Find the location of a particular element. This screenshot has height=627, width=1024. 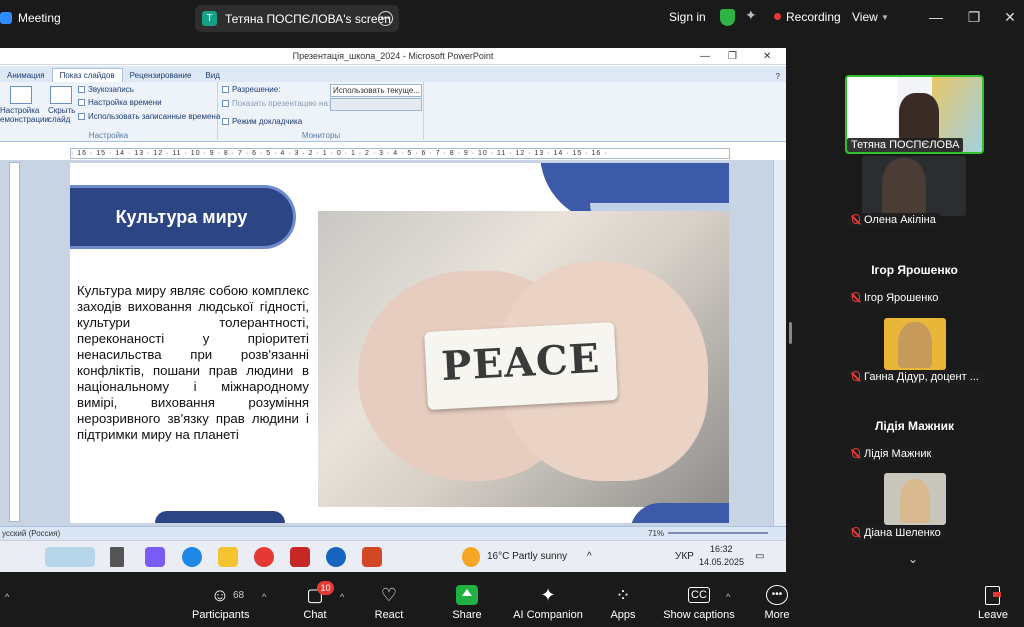

participant-name: Лідія Мажник is located at coordinates (892, 454).